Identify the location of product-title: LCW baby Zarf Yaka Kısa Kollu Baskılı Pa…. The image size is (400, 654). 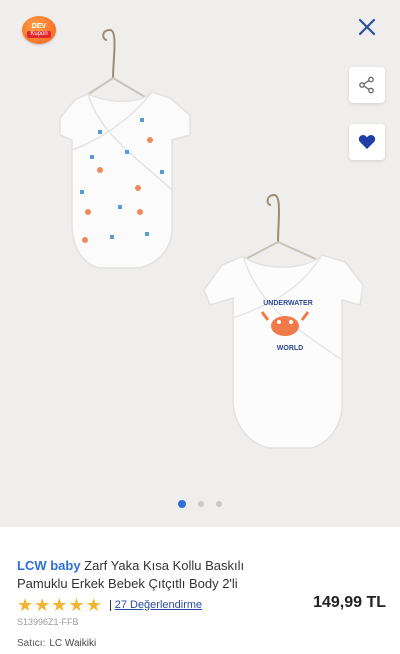
(152, 575).